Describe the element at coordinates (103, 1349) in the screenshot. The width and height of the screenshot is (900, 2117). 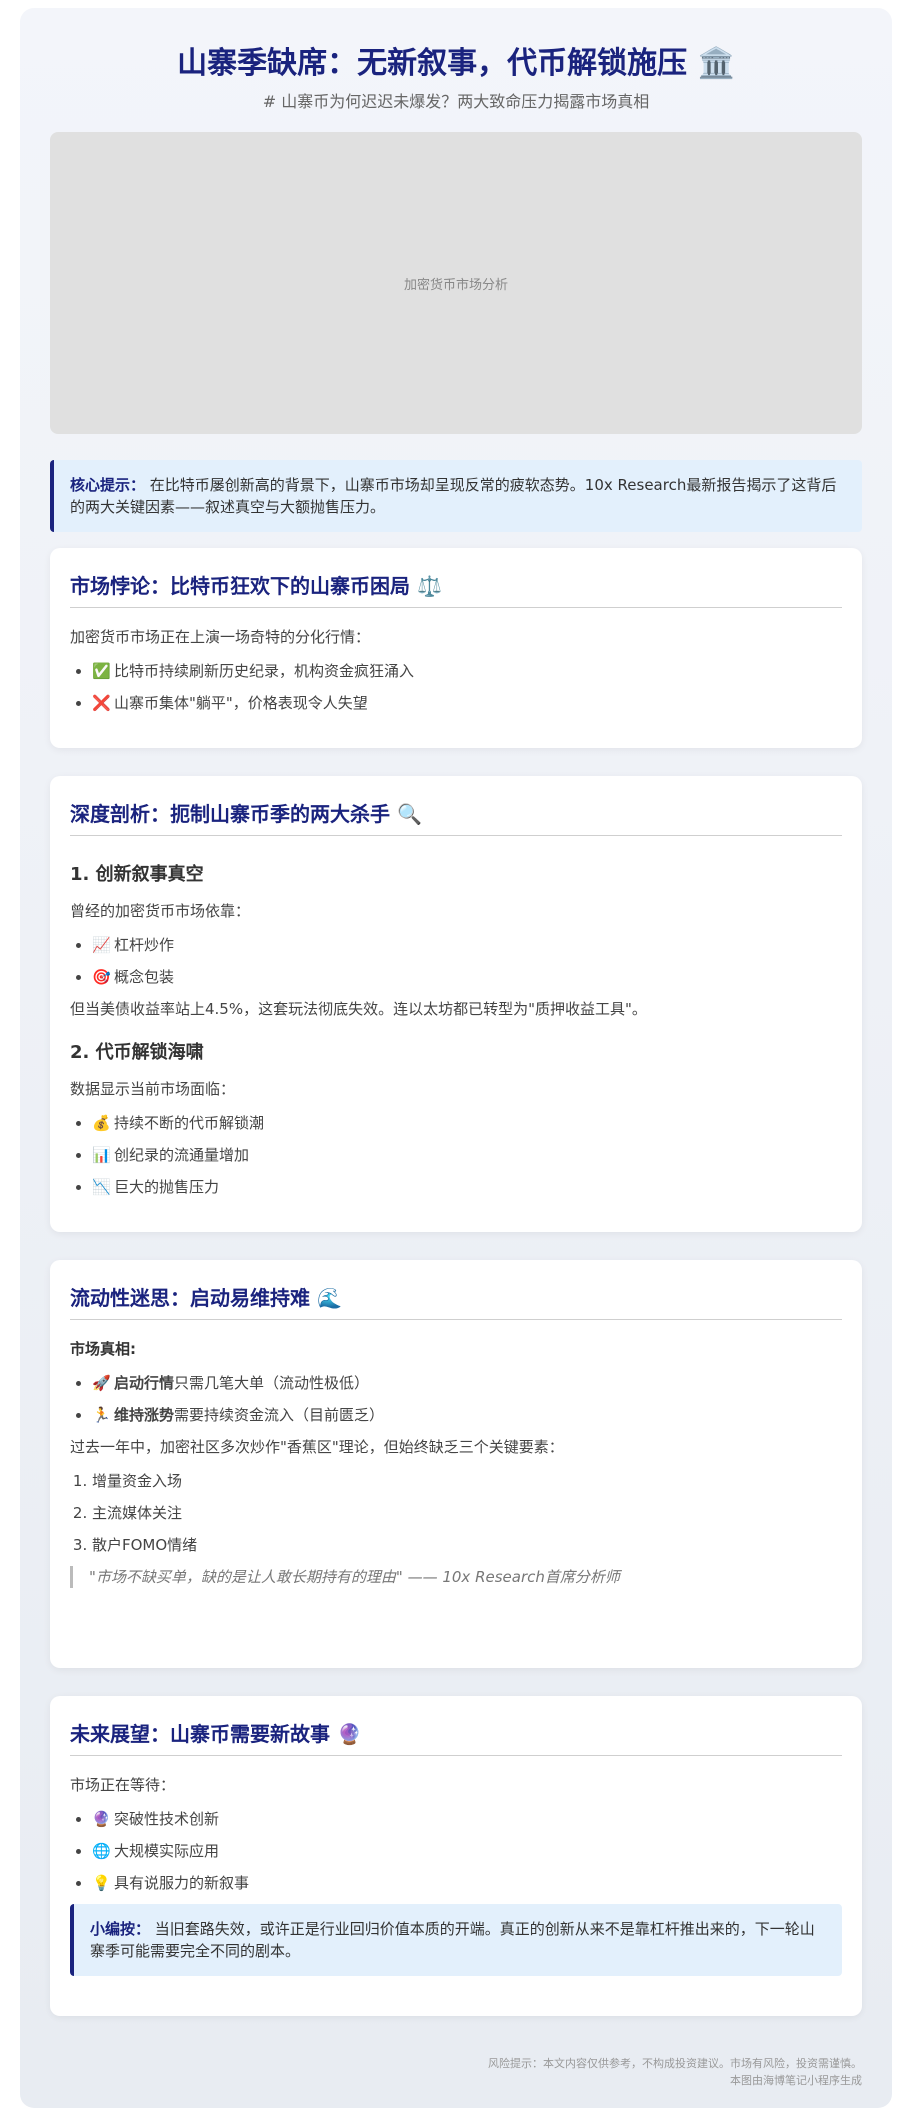
I see `truth-label: 市场真相:` at that location.